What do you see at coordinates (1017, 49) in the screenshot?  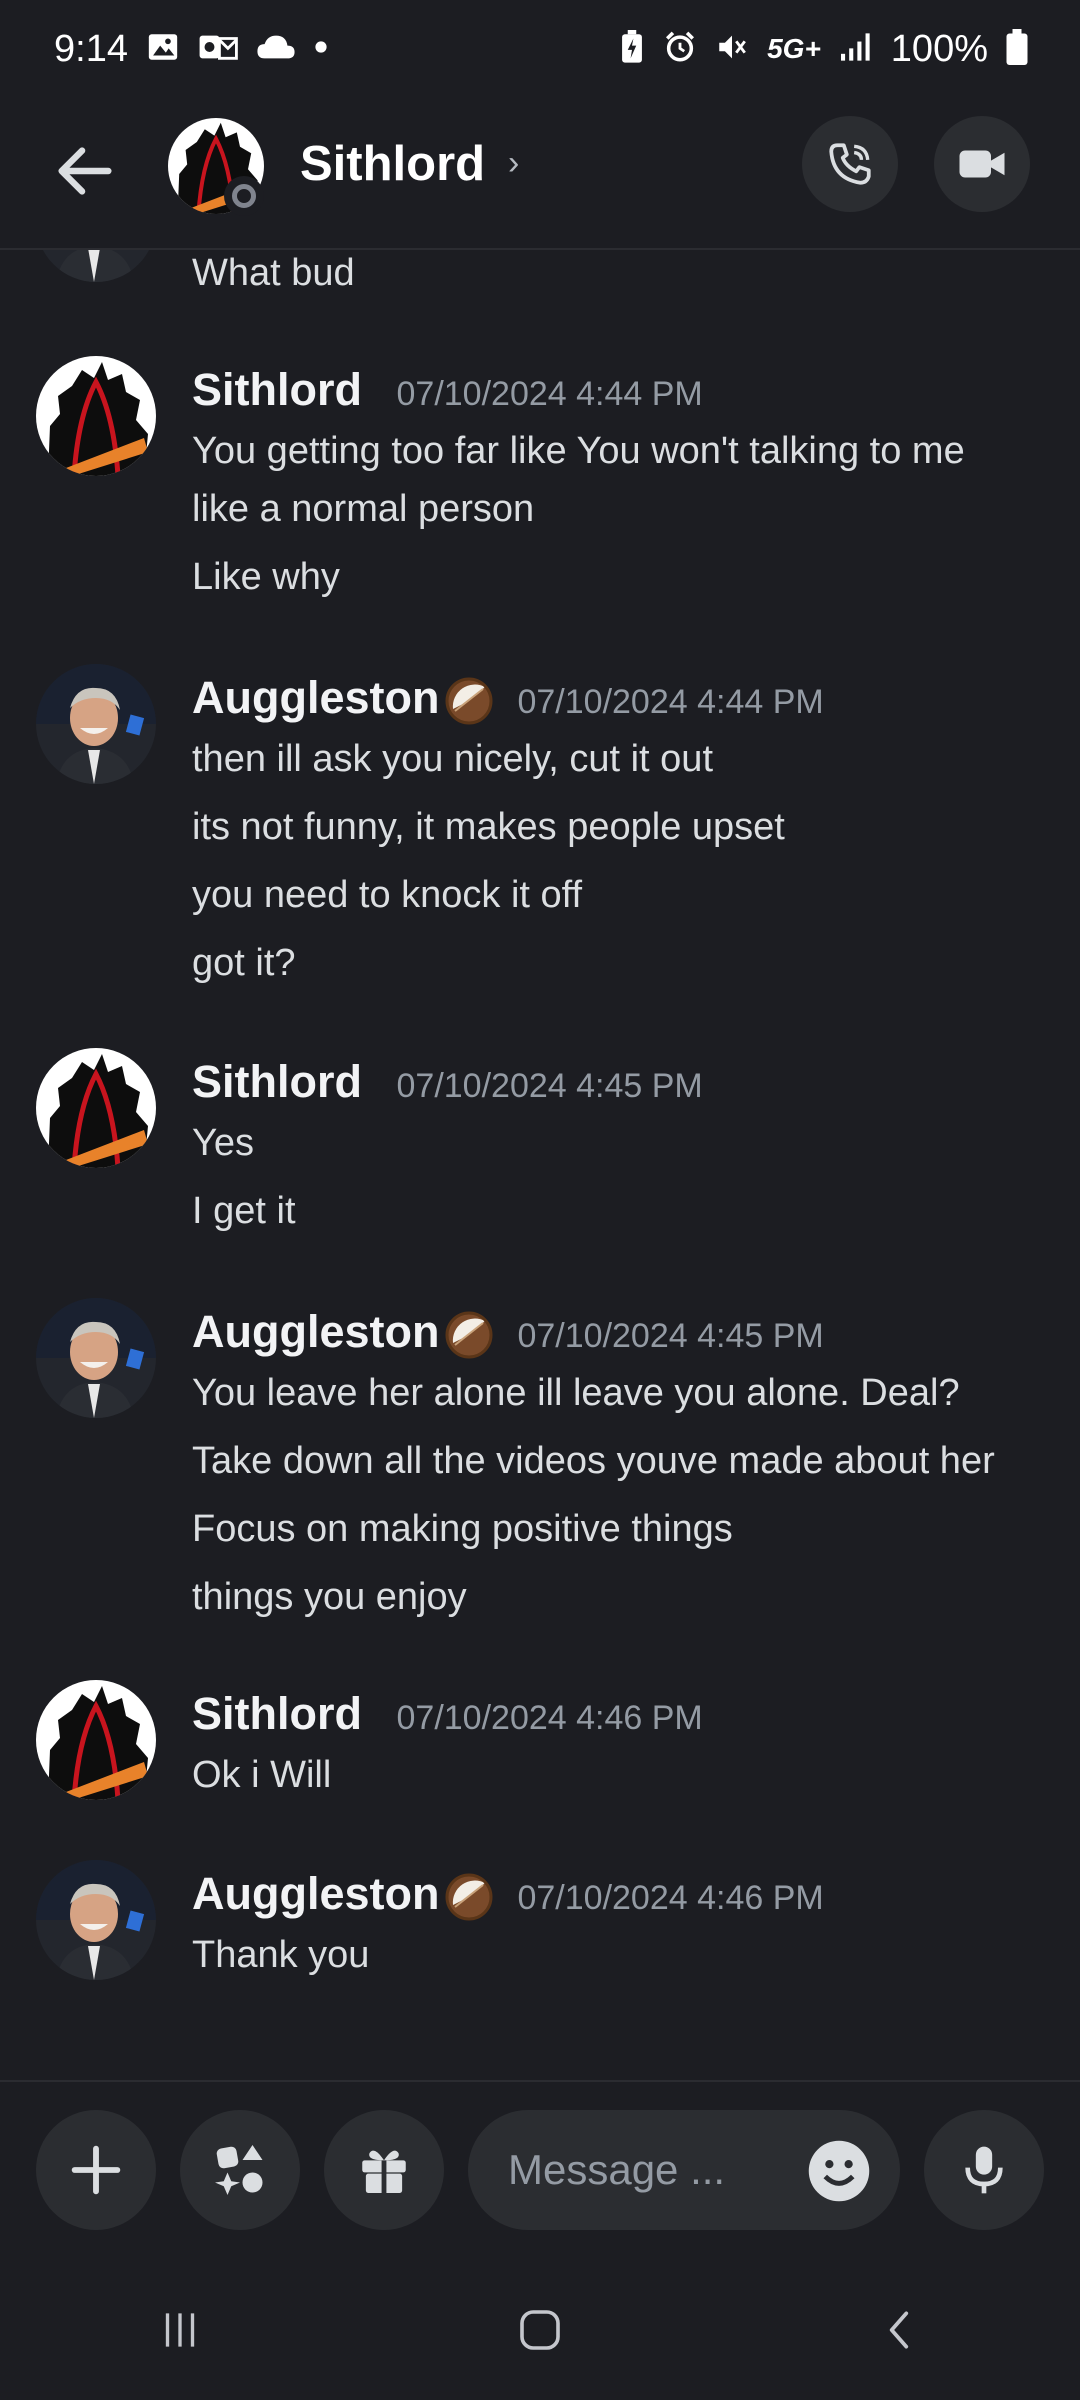 I see `battery-icon` at bounding box center [1017, 49].